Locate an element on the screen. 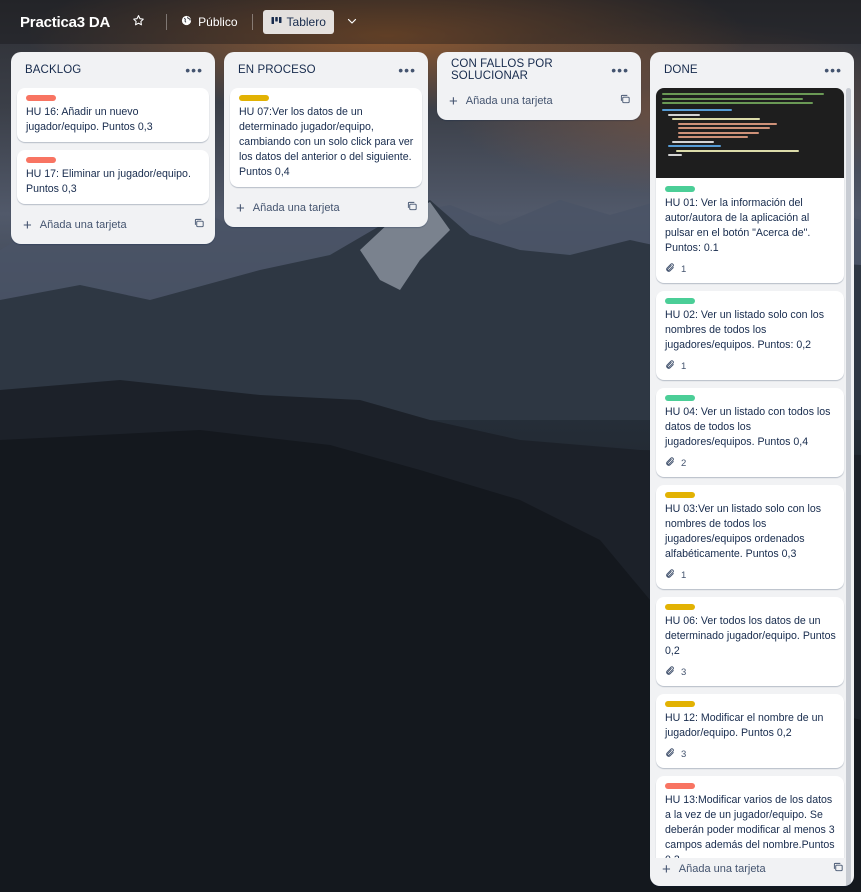  attachment-badge: 2 is located at coordinates (750, 463).